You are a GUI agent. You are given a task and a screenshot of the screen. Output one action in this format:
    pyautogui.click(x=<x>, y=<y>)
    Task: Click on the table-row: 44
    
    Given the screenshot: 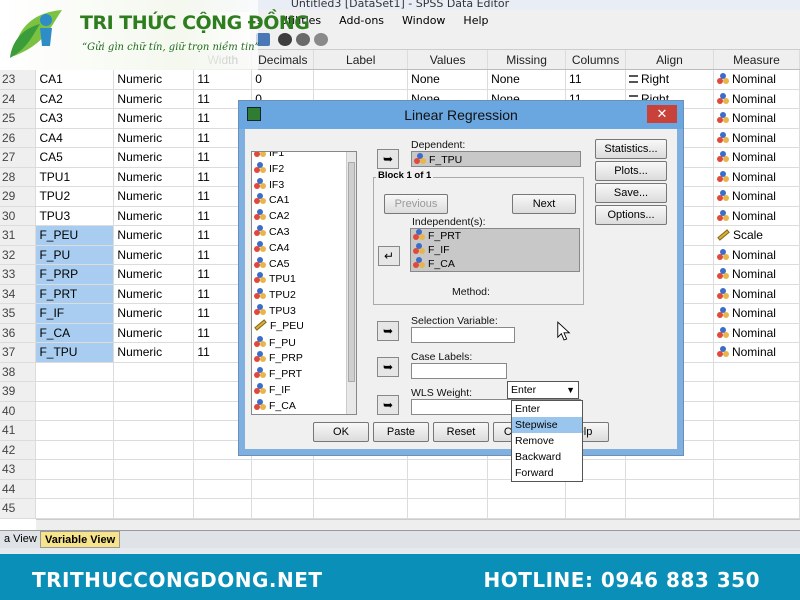 What is the action you would take?
    pyautogui.click(x=400, y=489)
    